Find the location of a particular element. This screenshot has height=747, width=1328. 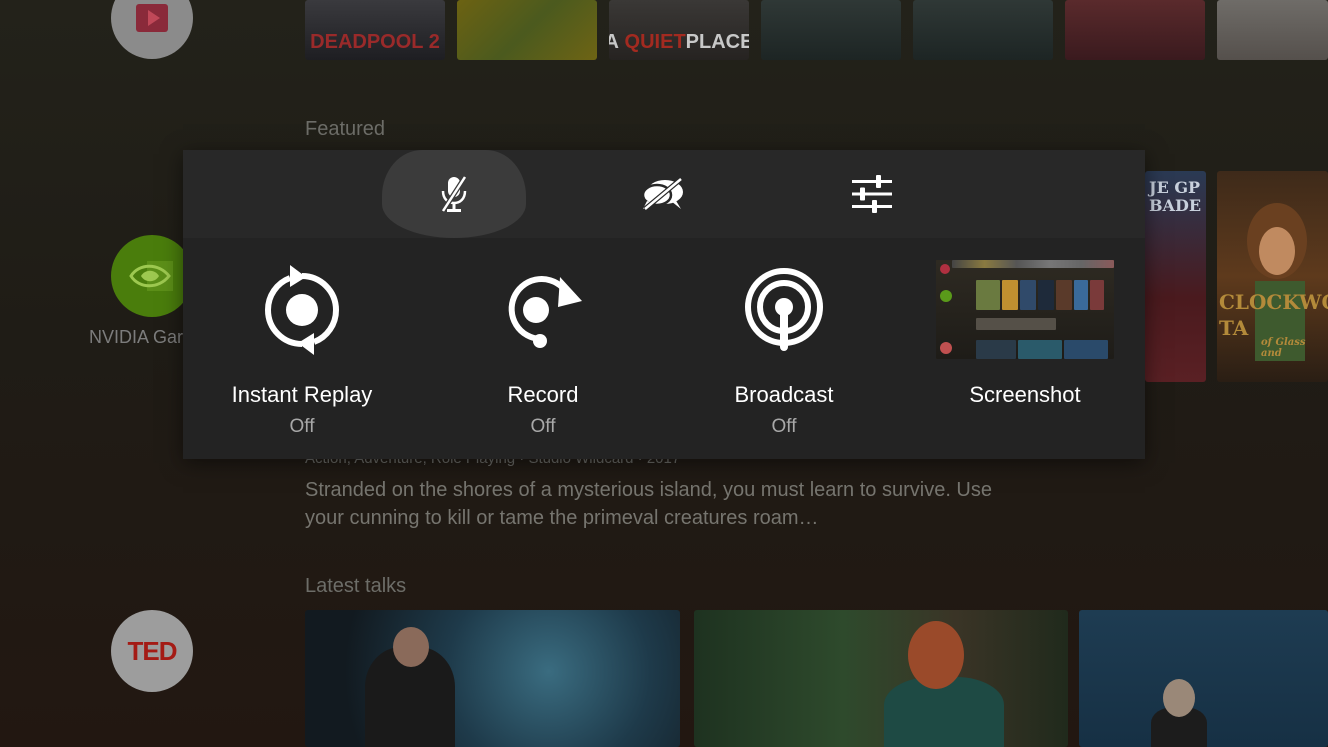

nvidia-games-app-icon is located at coordinates (152, 276).